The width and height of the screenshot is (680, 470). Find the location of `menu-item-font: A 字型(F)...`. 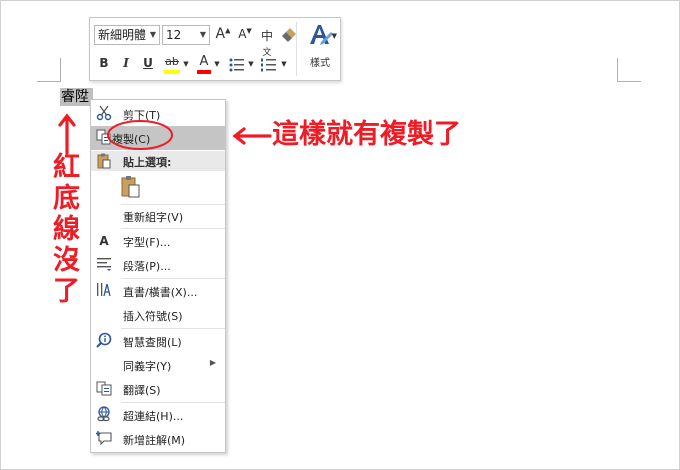

menu-item-font: A 字型(F)... is located at coordinates (158, 241).